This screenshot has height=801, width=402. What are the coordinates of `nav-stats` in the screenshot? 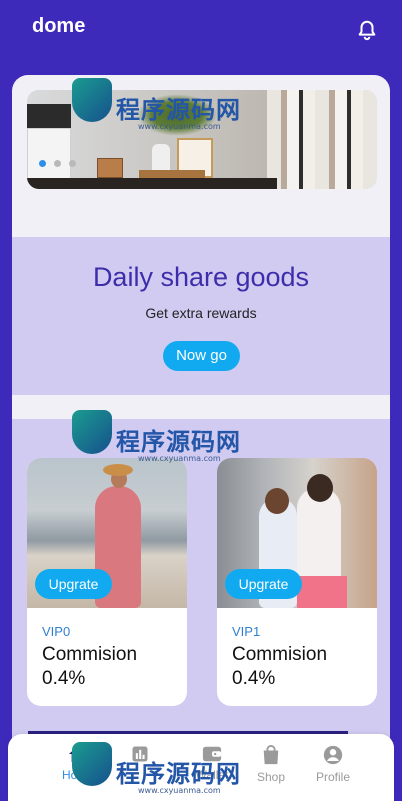 It's located at (140, 756).